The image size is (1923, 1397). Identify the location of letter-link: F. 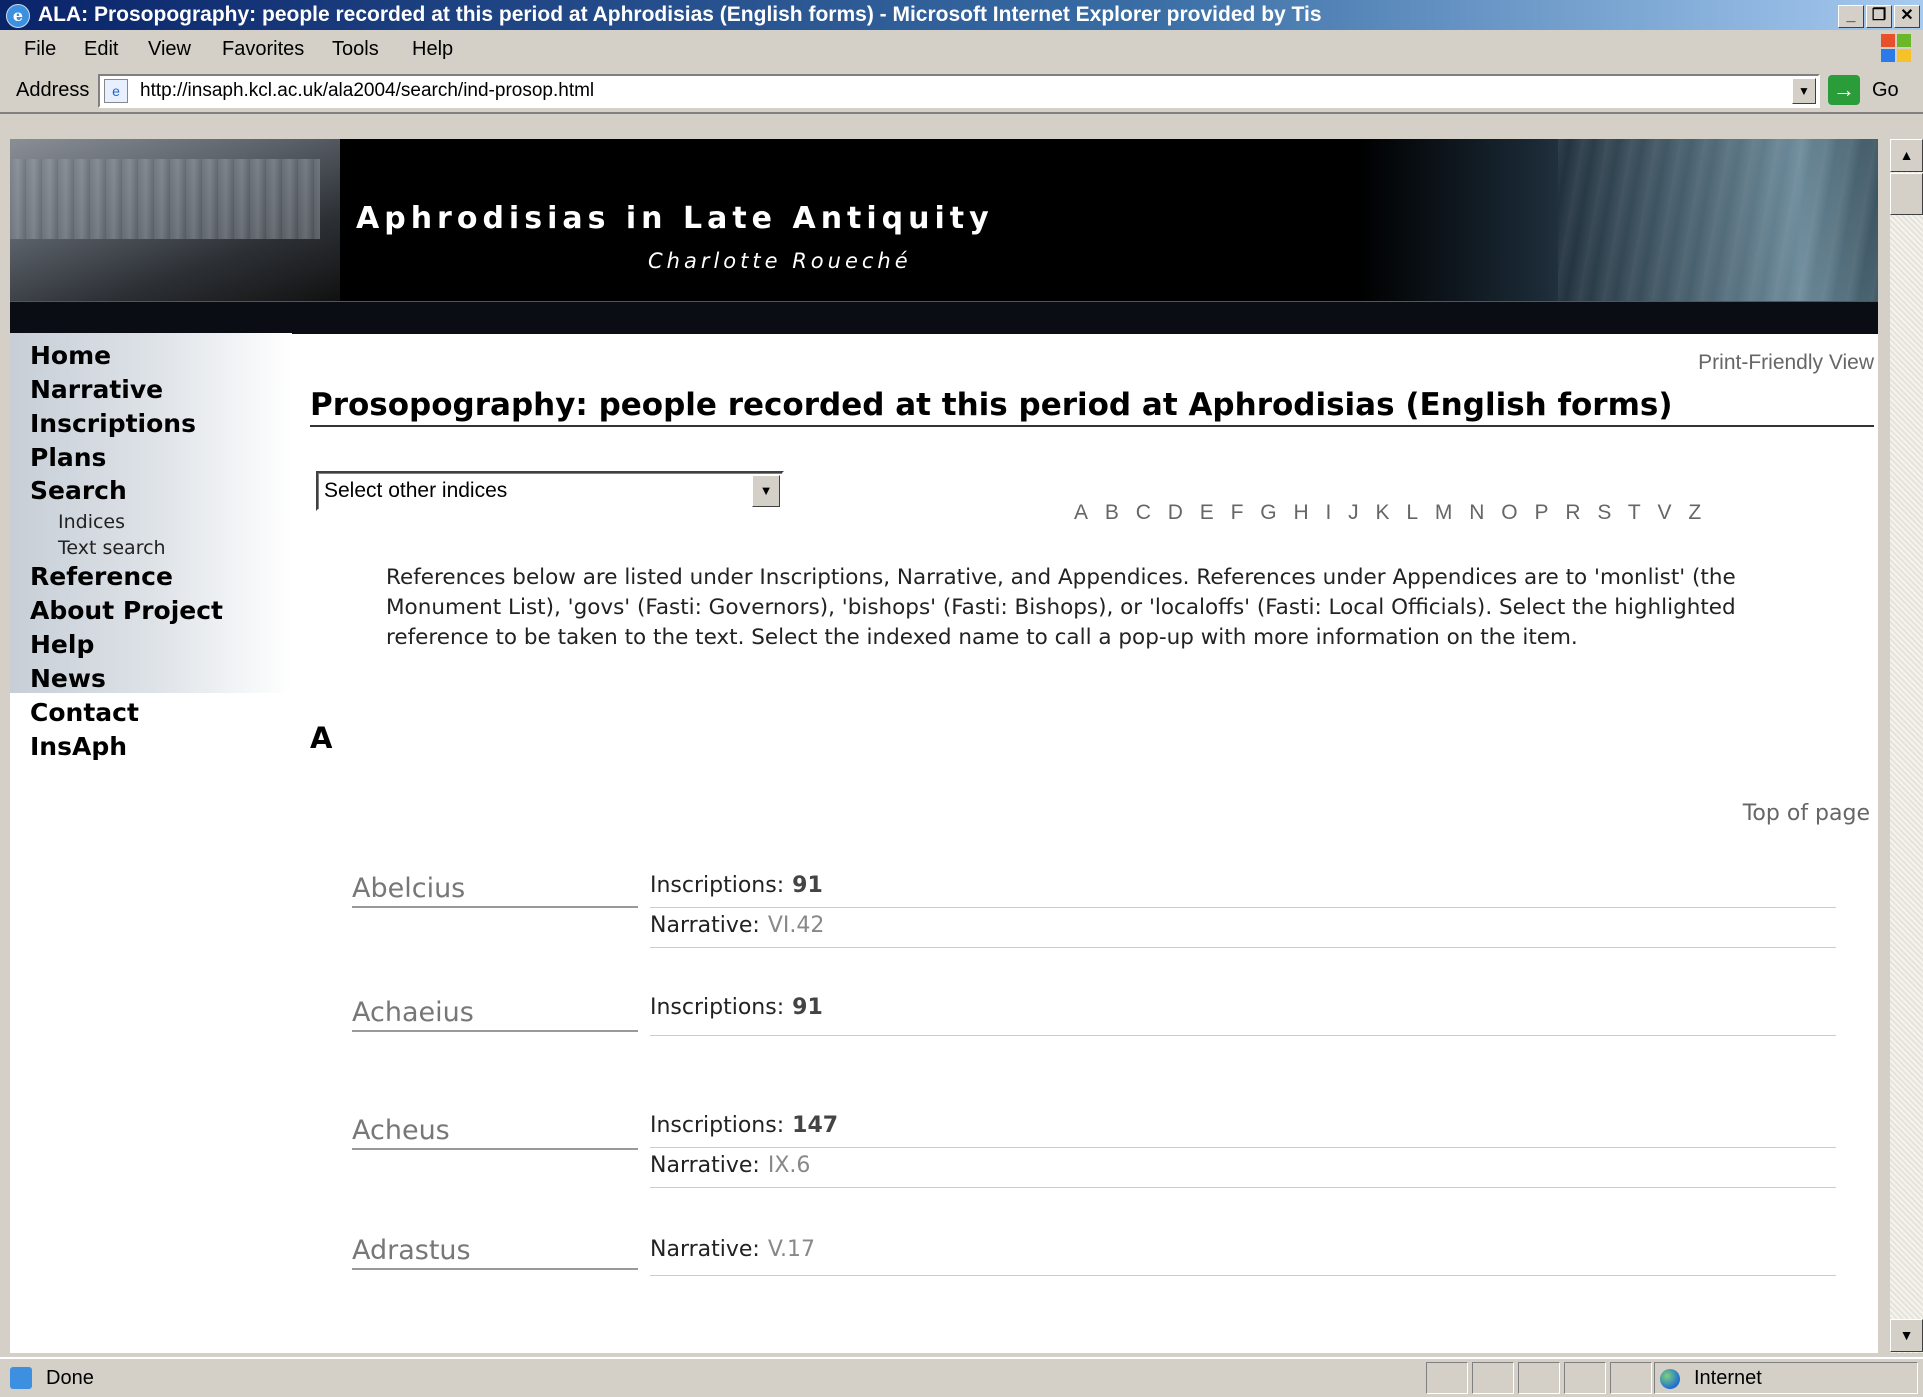
(1238, 512).